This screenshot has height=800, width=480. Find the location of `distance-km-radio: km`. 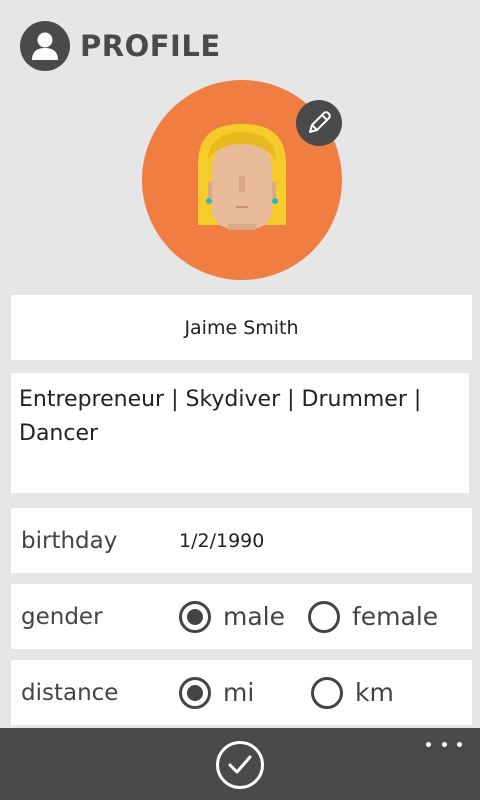

distance-km-radio: km is located at coordinates (352, 692).